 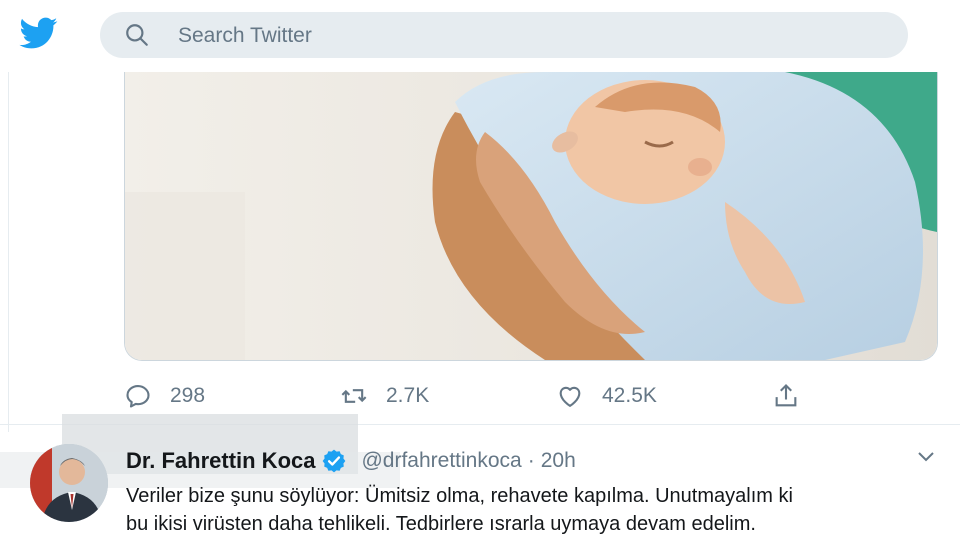 I want to click on tweet-actions: 298 2.7K 42.5K, so click(x=474, y=396).